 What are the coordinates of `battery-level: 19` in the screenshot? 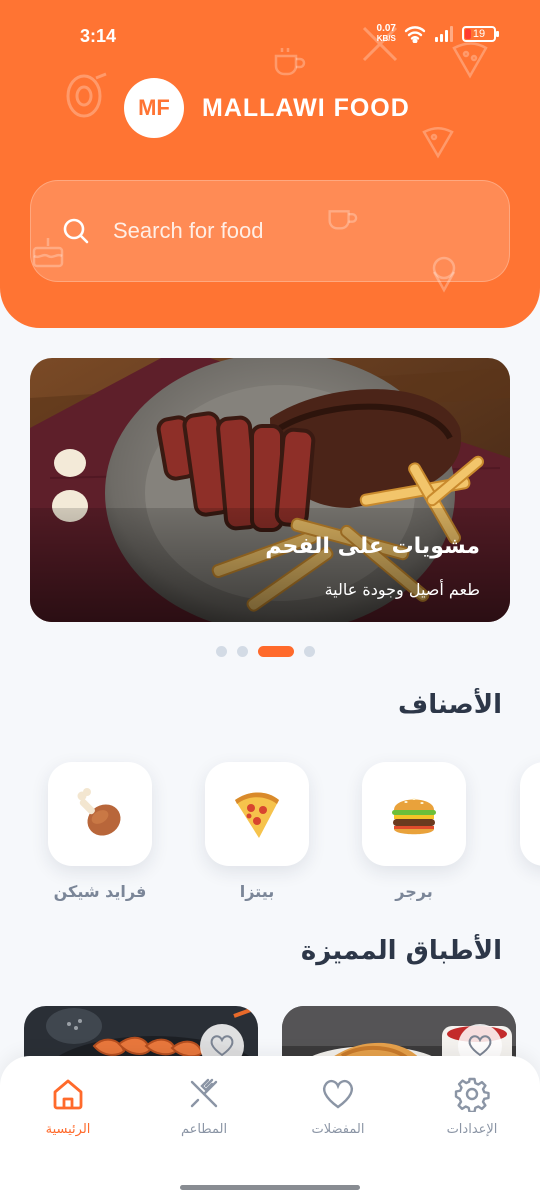 It's located at (479, 34).